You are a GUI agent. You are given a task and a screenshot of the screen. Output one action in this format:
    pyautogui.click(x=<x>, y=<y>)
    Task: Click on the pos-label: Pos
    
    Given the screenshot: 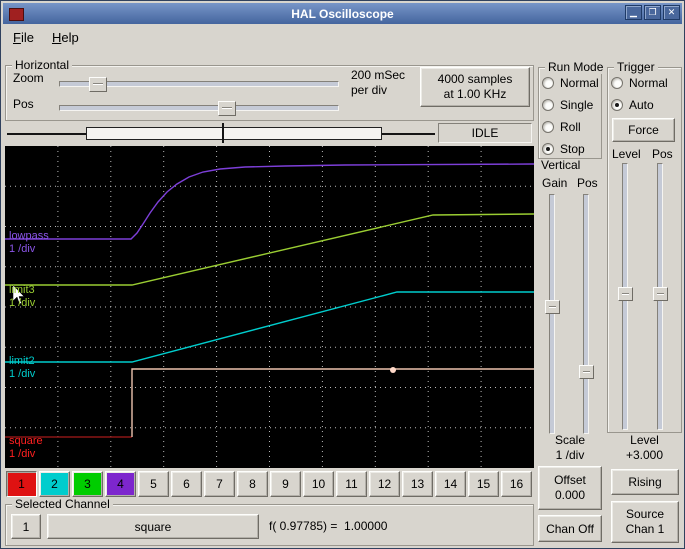 What is the action you would take?
    pyautogui.click(x=23, y=104)
    